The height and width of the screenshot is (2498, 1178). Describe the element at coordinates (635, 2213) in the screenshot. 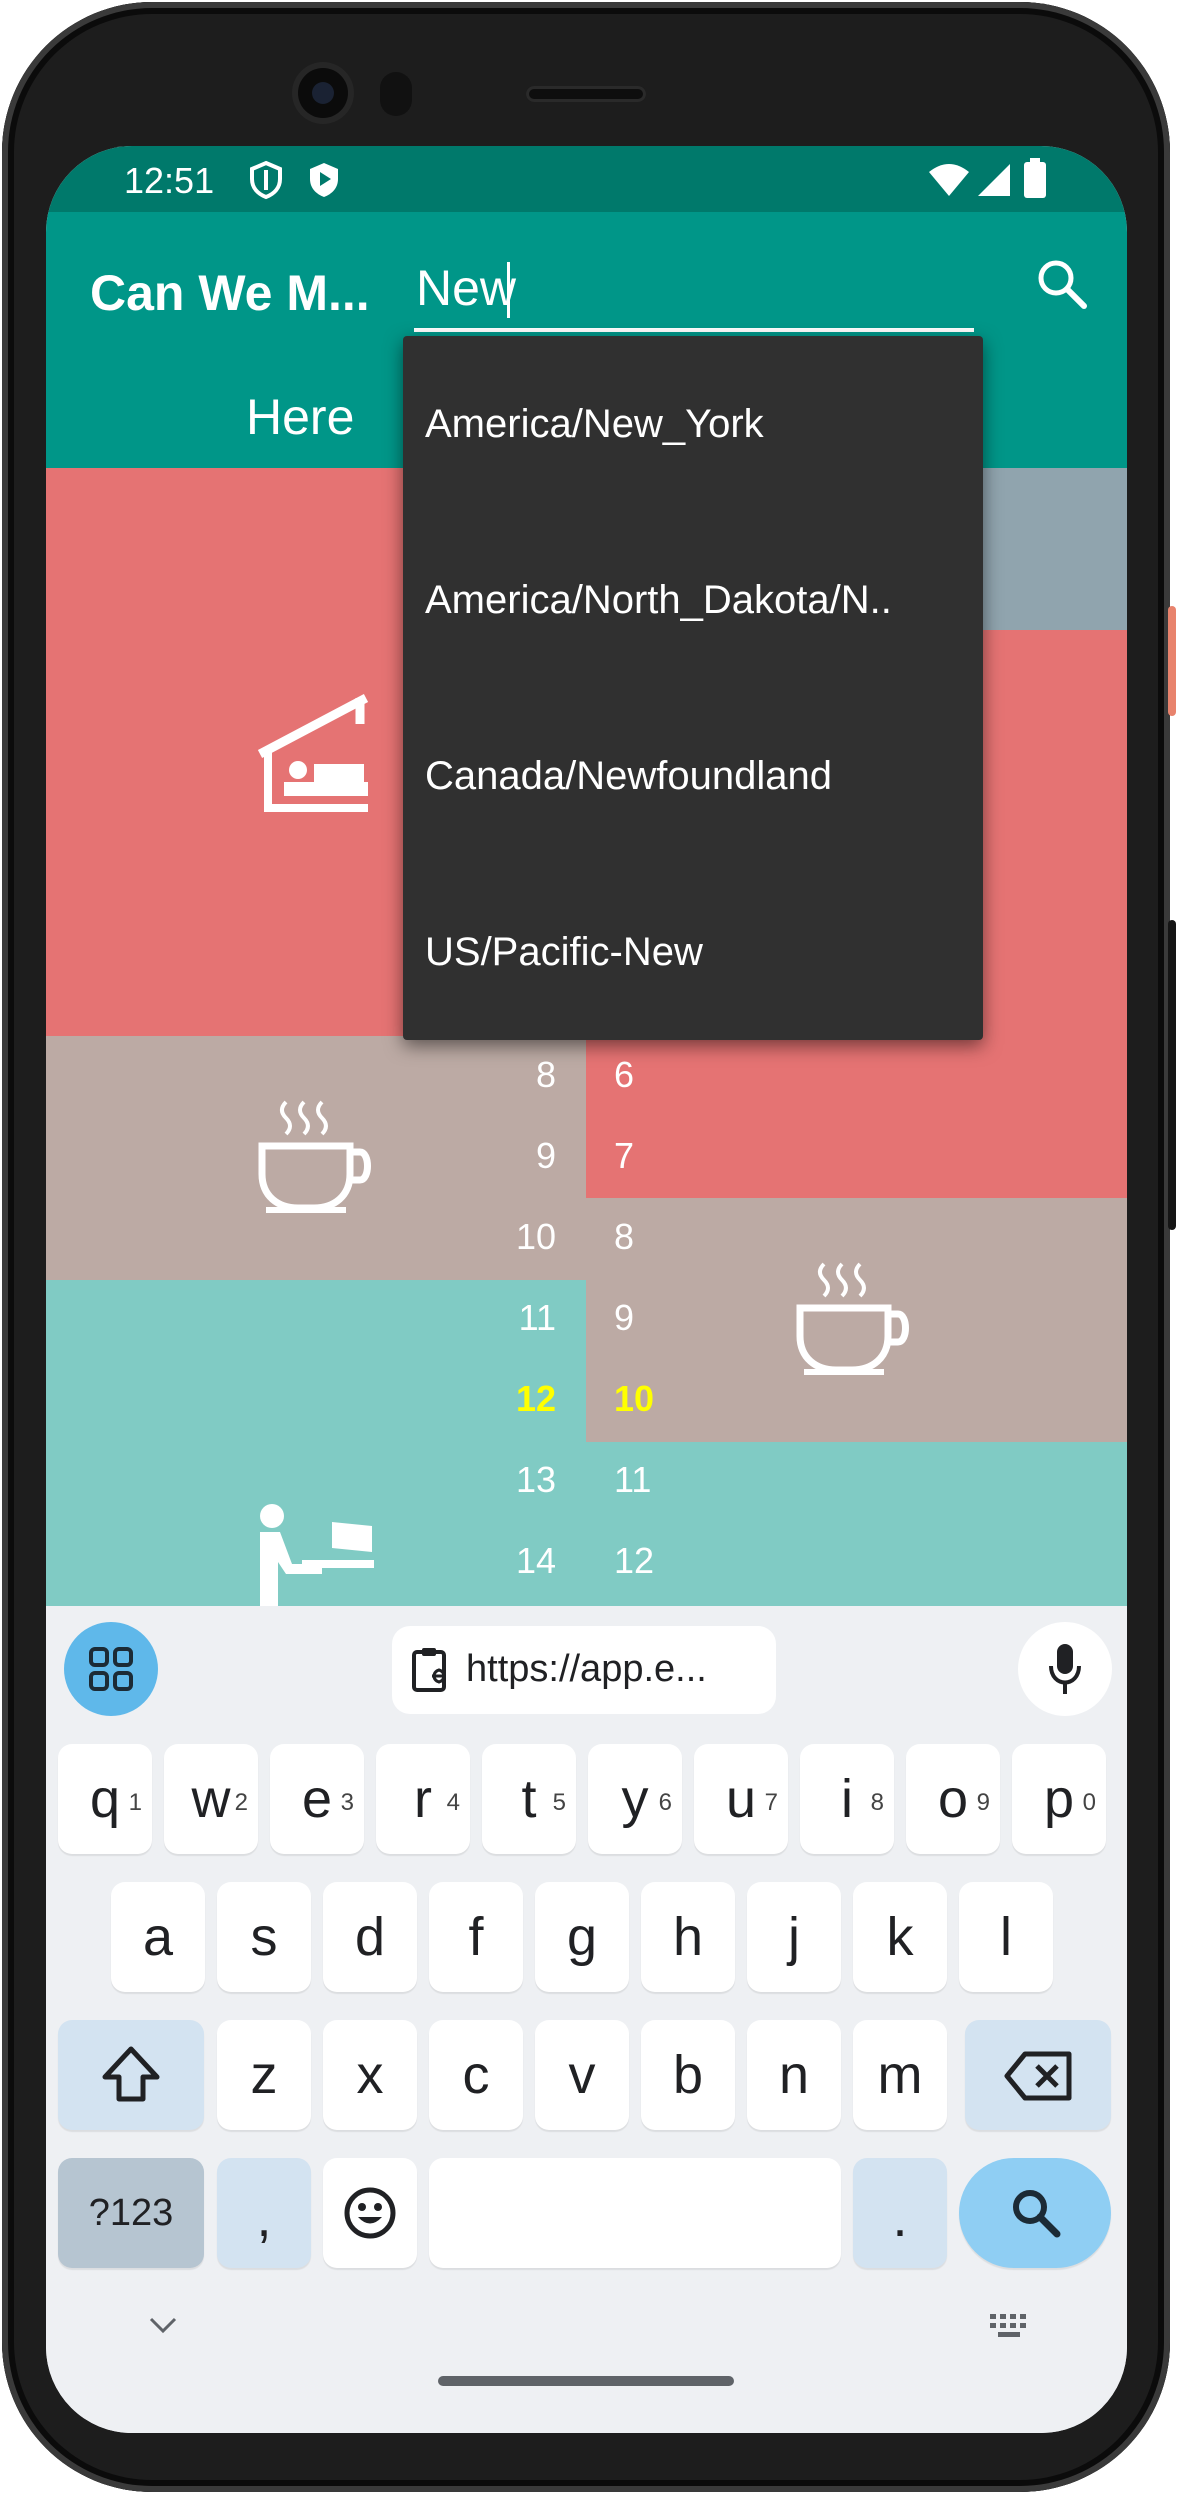

I see `space-key` at that location.